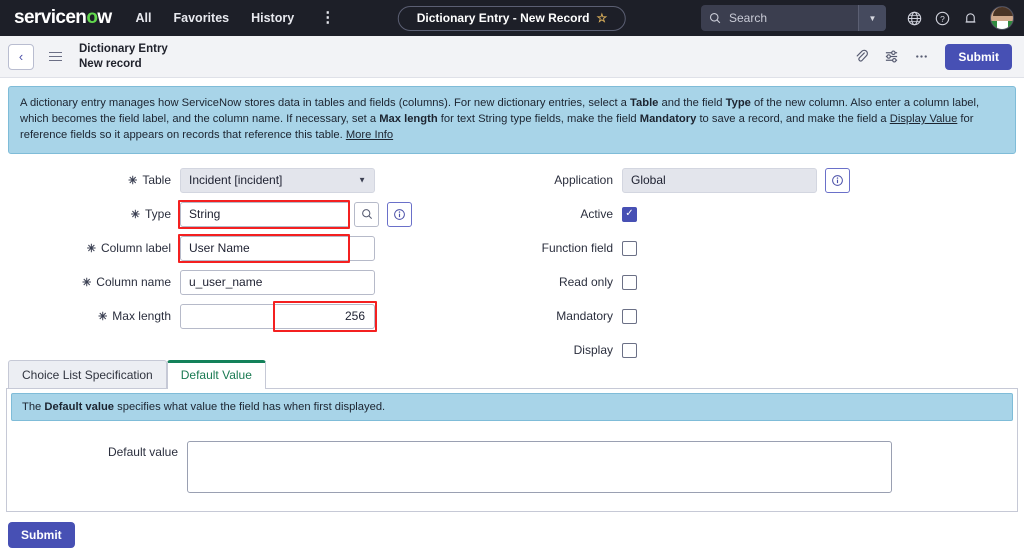  I want to click on primary-nav-links: All Favorites History ⋮, so click(236, 17).